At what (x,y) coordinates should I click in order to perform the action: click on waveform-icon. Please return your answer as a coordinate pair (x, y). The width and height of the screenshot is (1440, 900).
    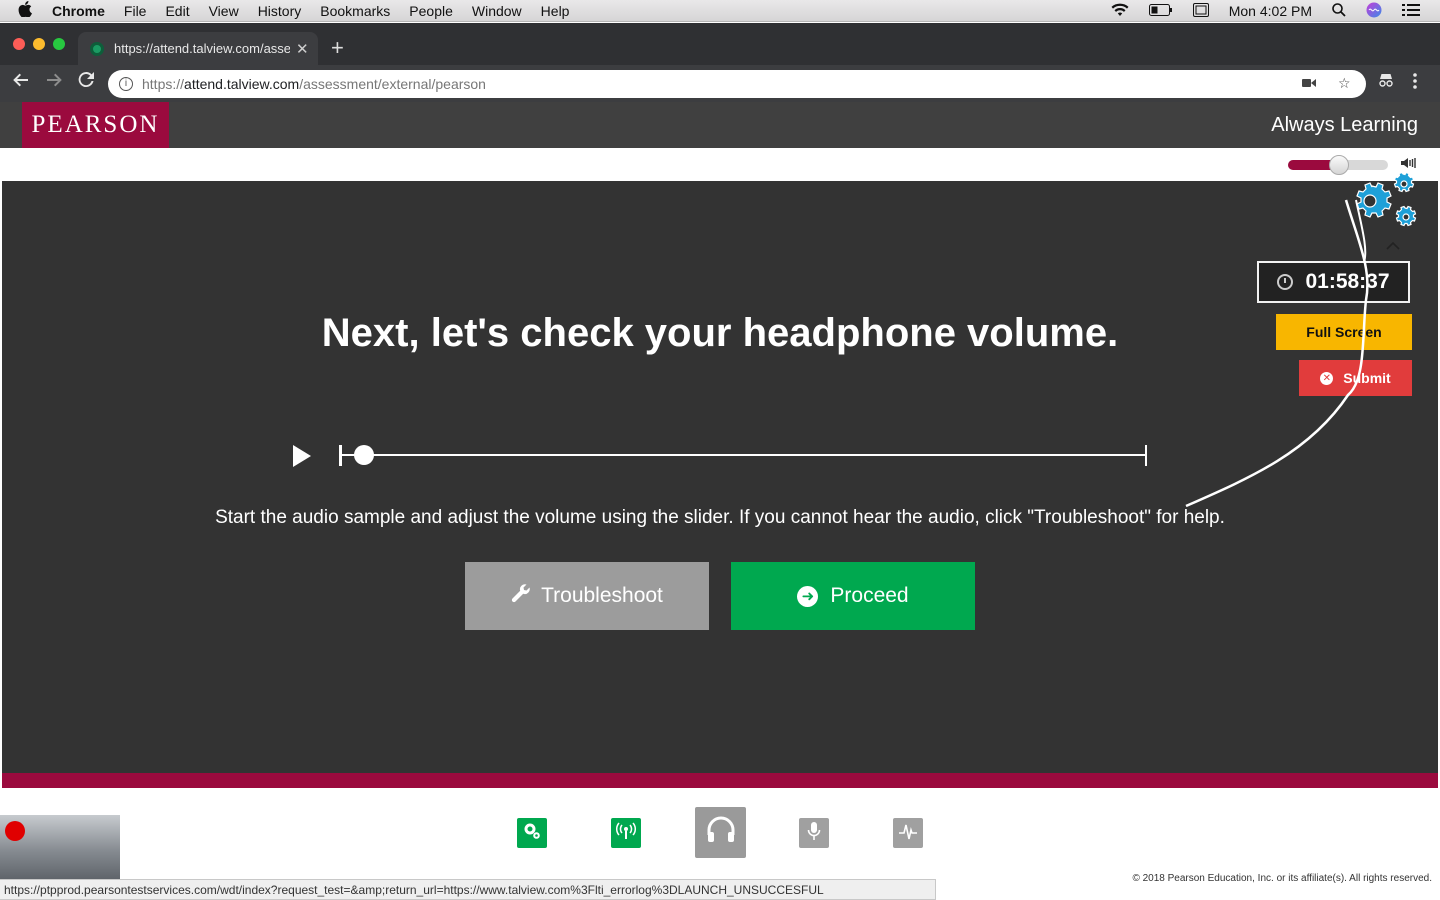
    Looking at the image, I should click on (908, 833).